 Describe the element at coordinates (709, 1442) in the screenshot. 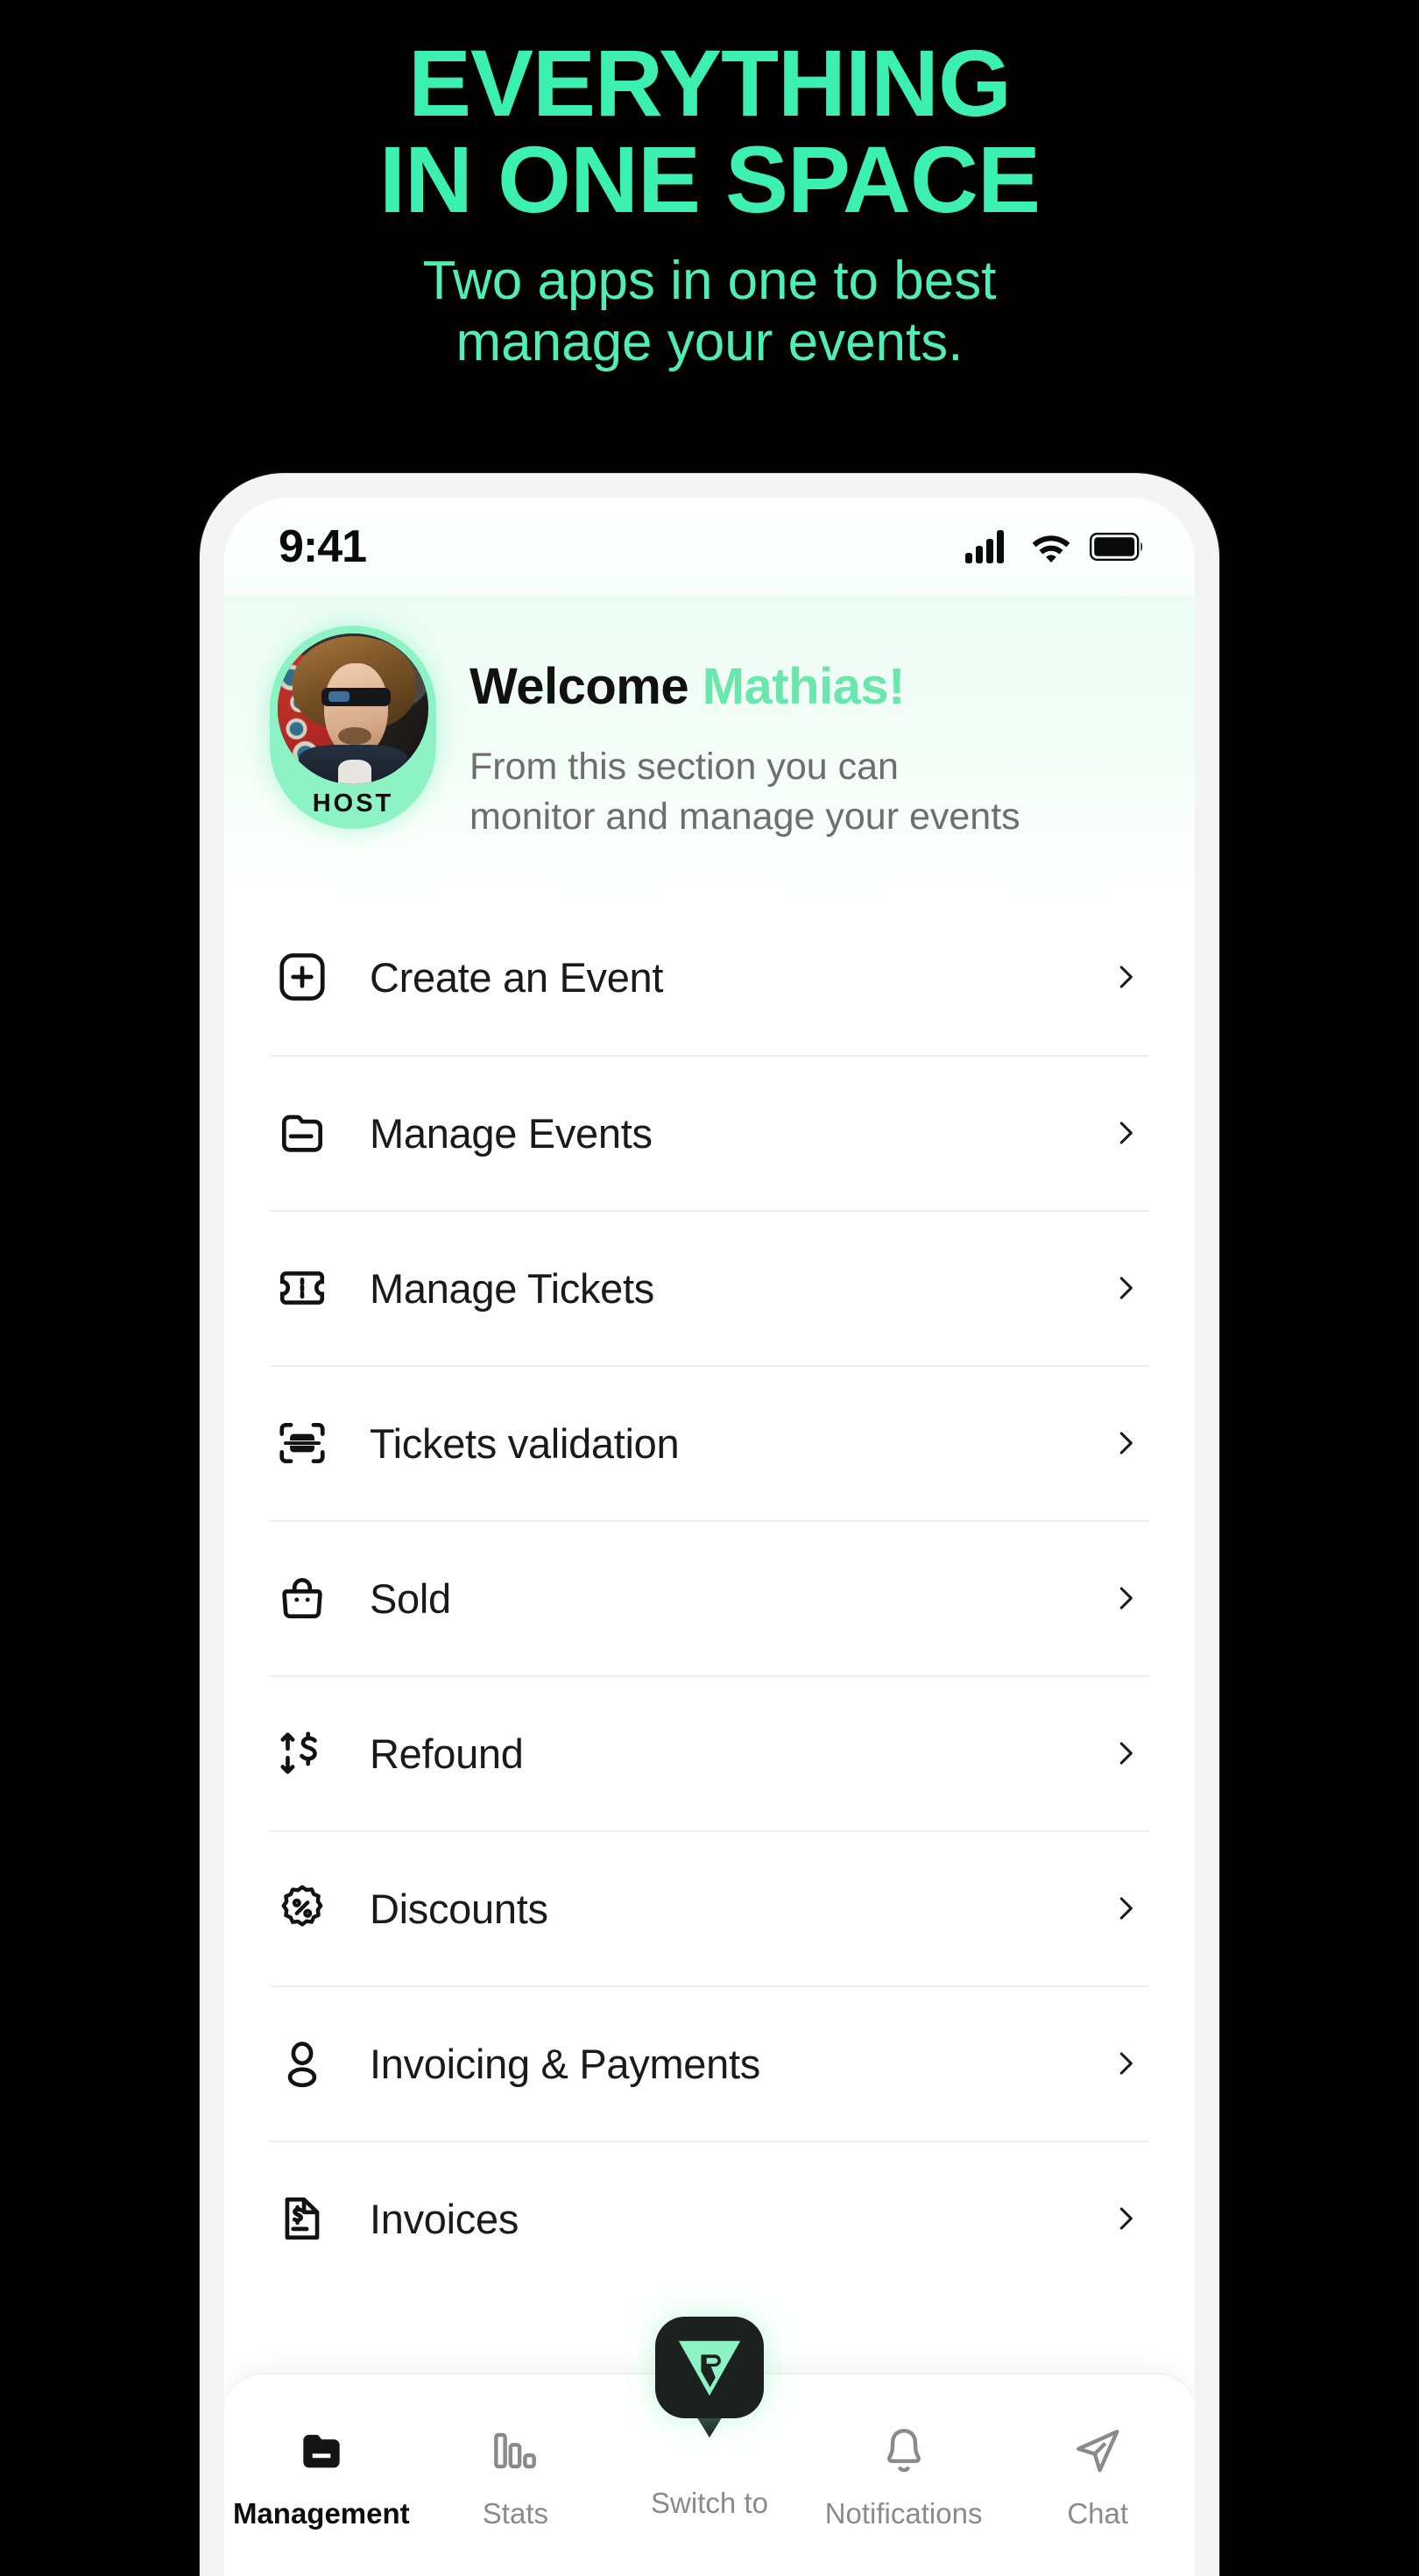

I see `menu-item-tickets-validation: Tickets validation` at that location.